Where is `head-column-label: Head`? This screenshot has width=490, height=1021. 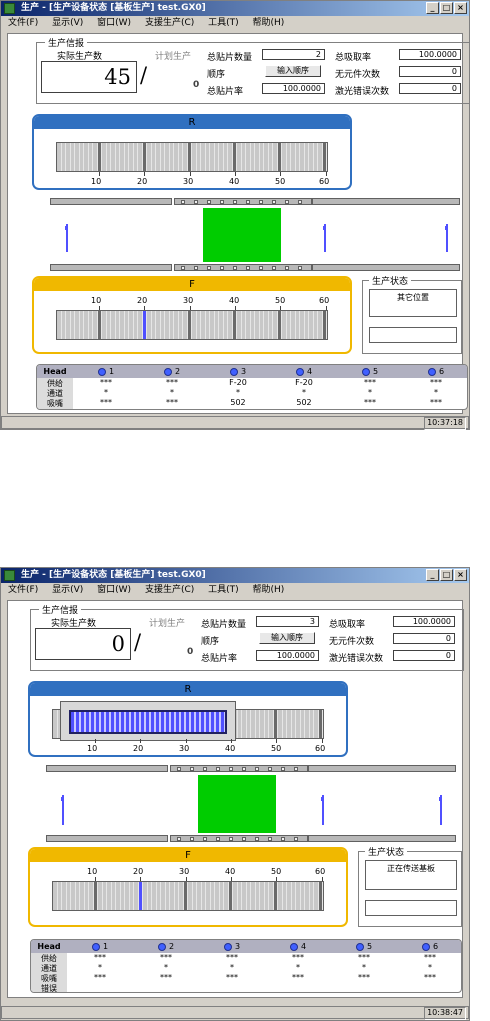 head-column-label: Head is located at coordinates (55, 371).